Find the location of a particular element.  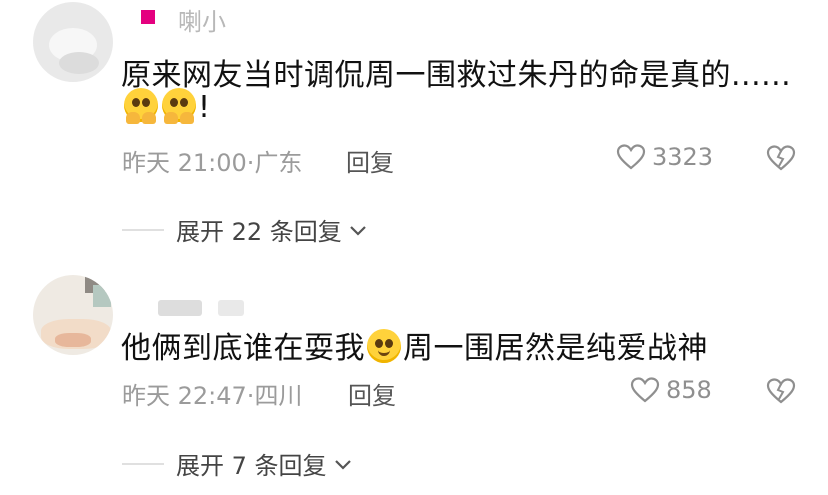

like-button: 3323 is located at coordinates (664, 157).